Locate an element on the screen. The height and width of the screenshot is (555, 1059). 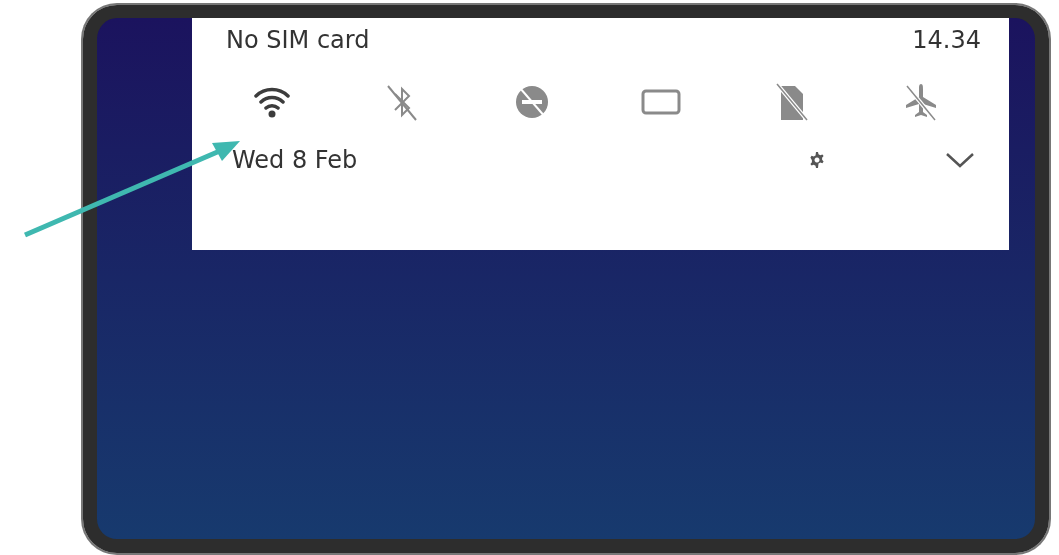
chevron-down-icon is located at coordinates (960, 160).